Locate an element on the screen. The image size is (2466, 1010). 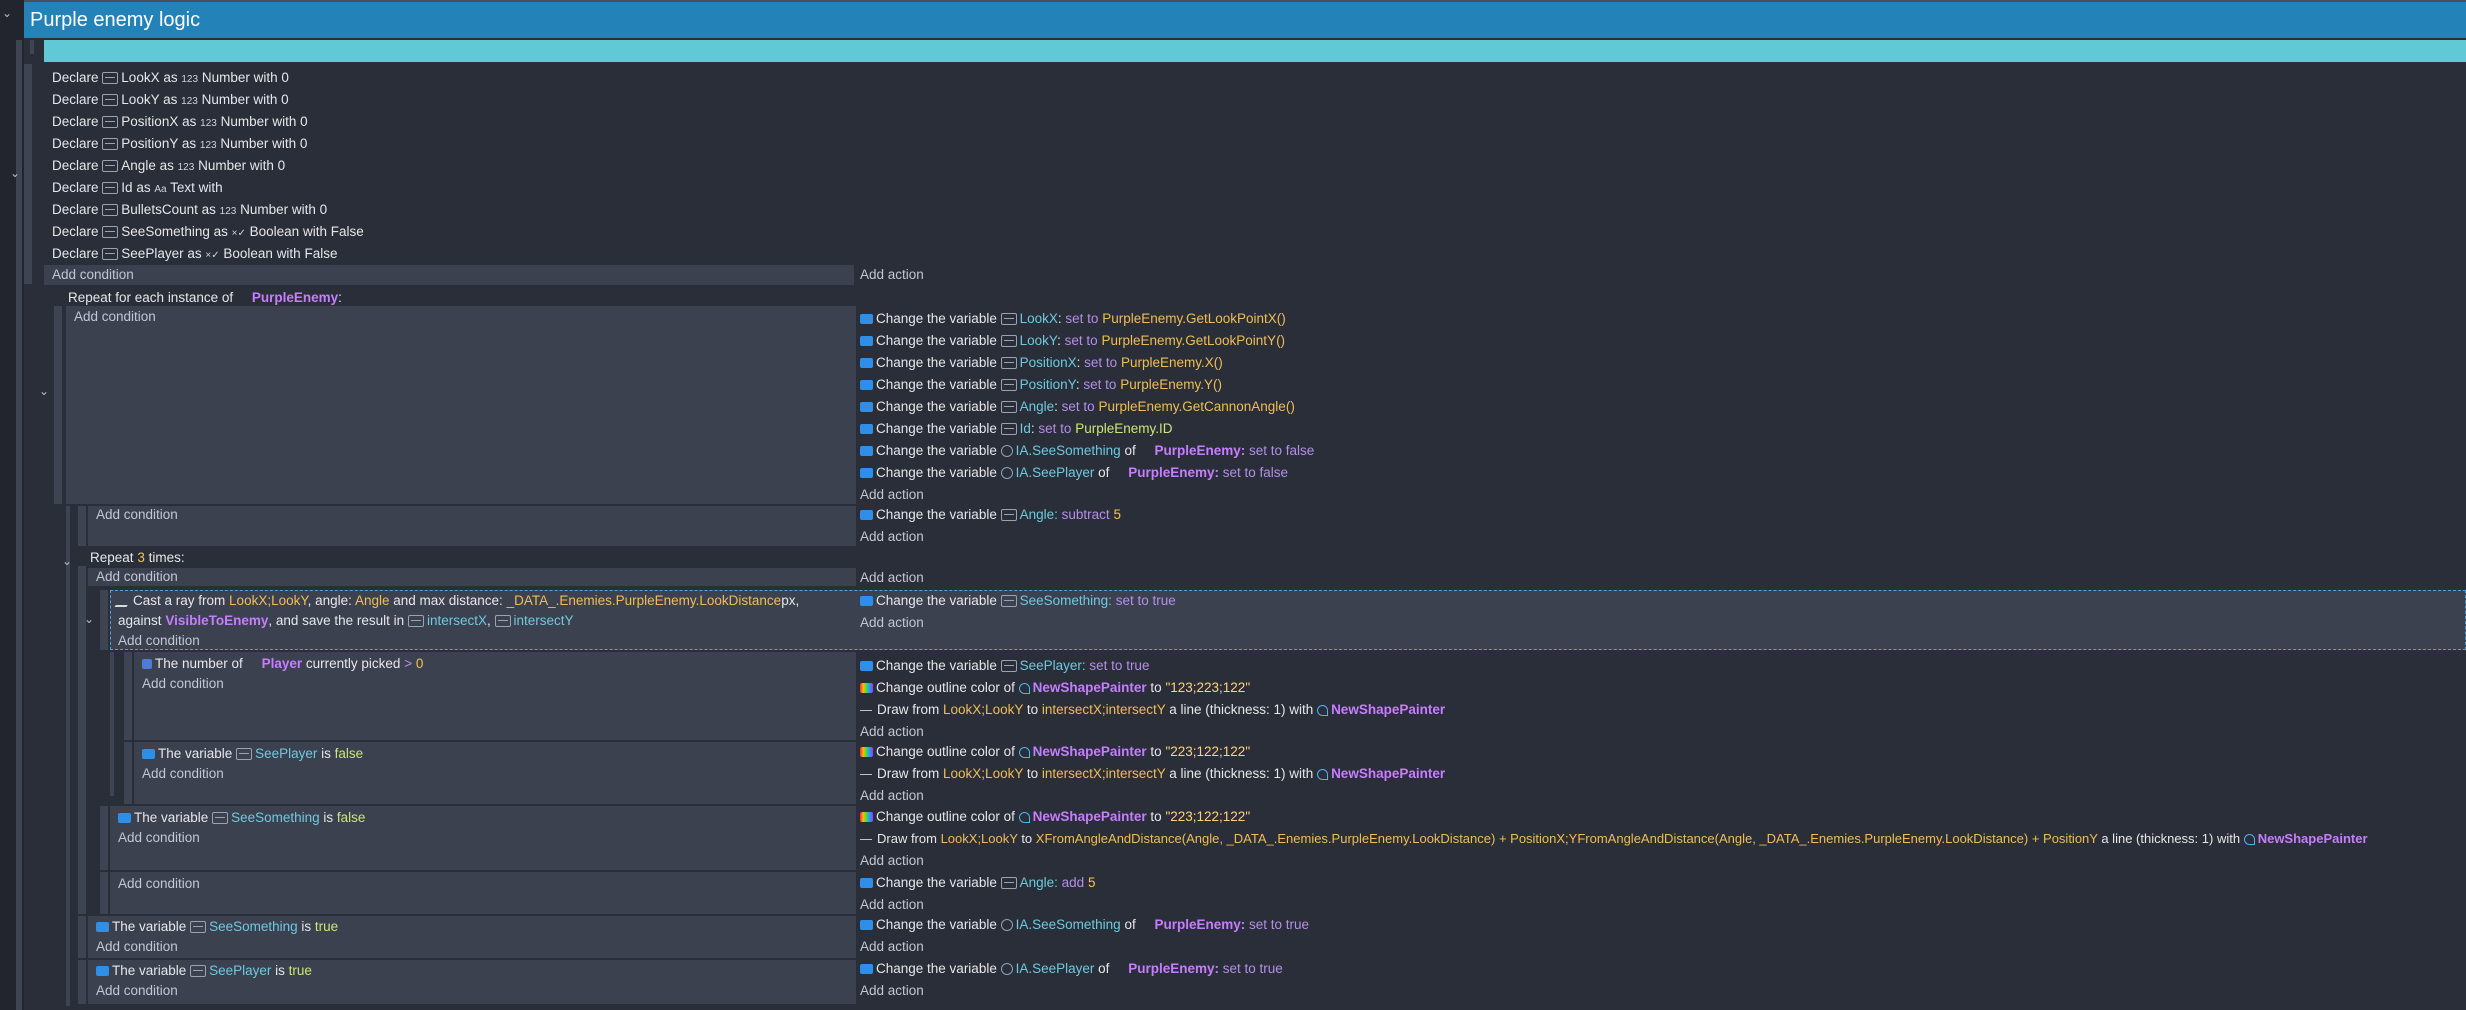
variable-condition: The variable SeeSomething is true is located at coordinates (472, 927).